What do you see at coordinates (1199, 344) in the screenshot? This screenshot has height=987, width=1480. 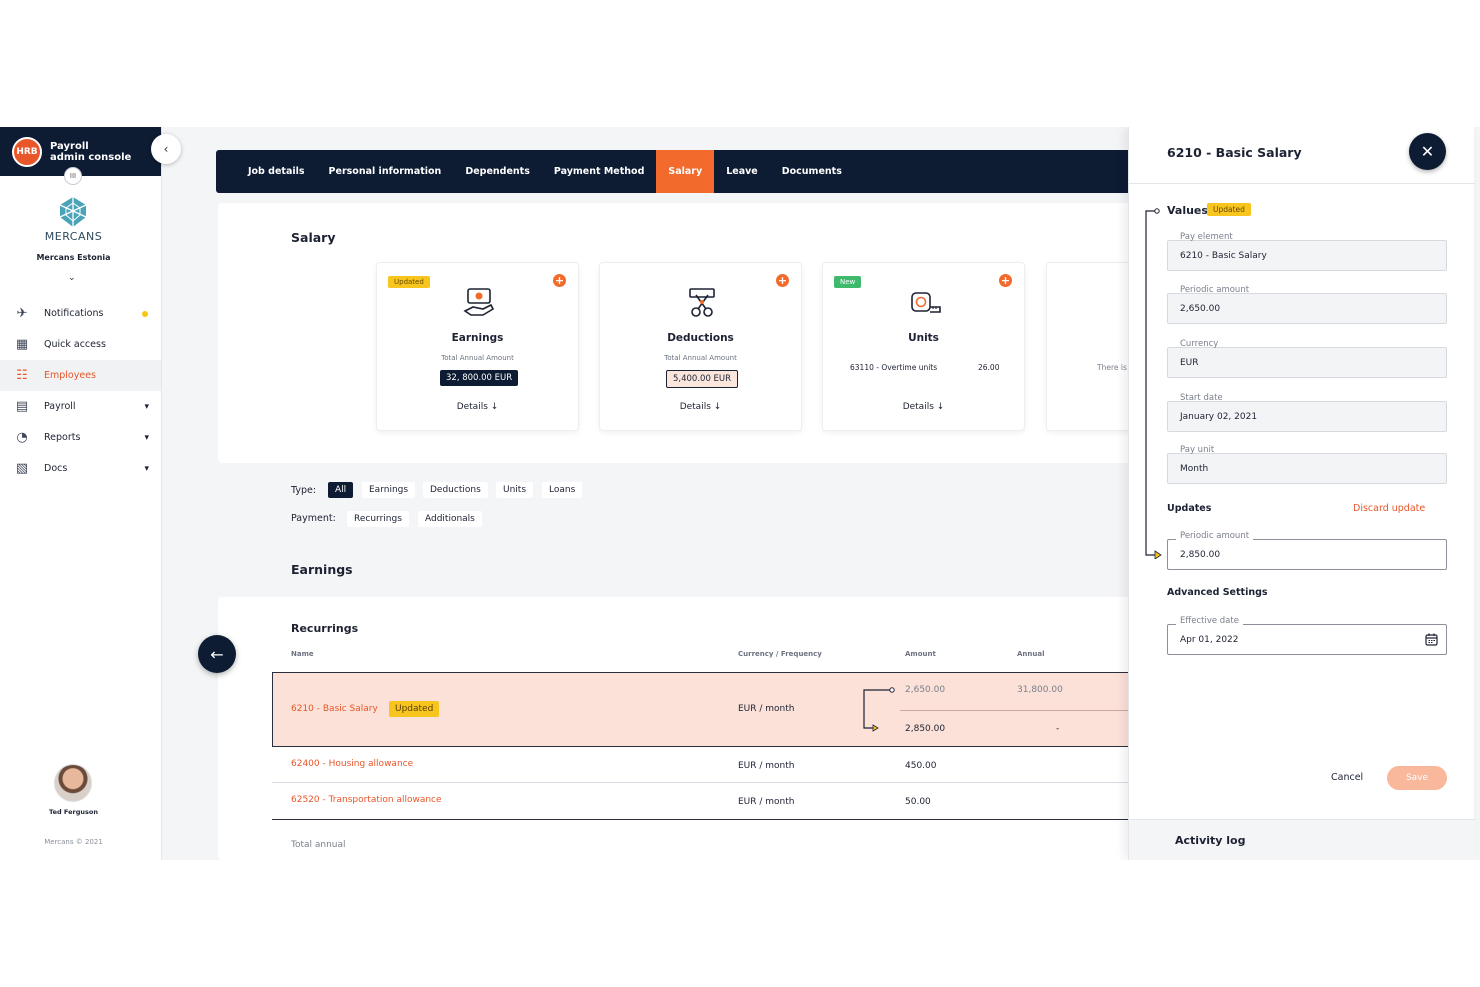 I see `field-label: Currency` at bounding box center [1199, 344].